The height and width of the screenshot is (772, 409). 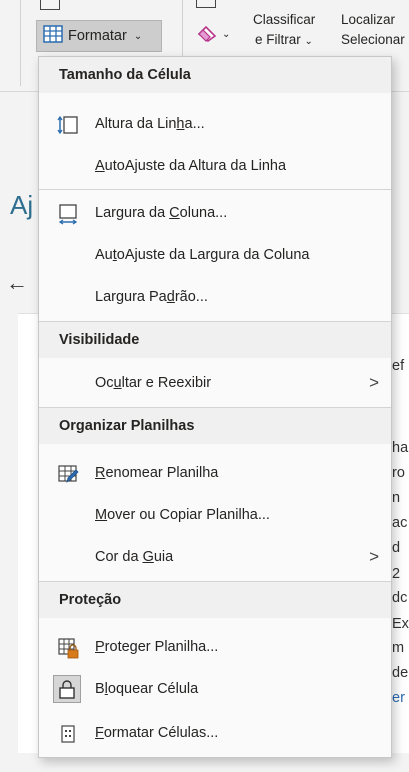 I want to click on section-organize-header: Organizar Planilhas, so click(x=215, y=426).